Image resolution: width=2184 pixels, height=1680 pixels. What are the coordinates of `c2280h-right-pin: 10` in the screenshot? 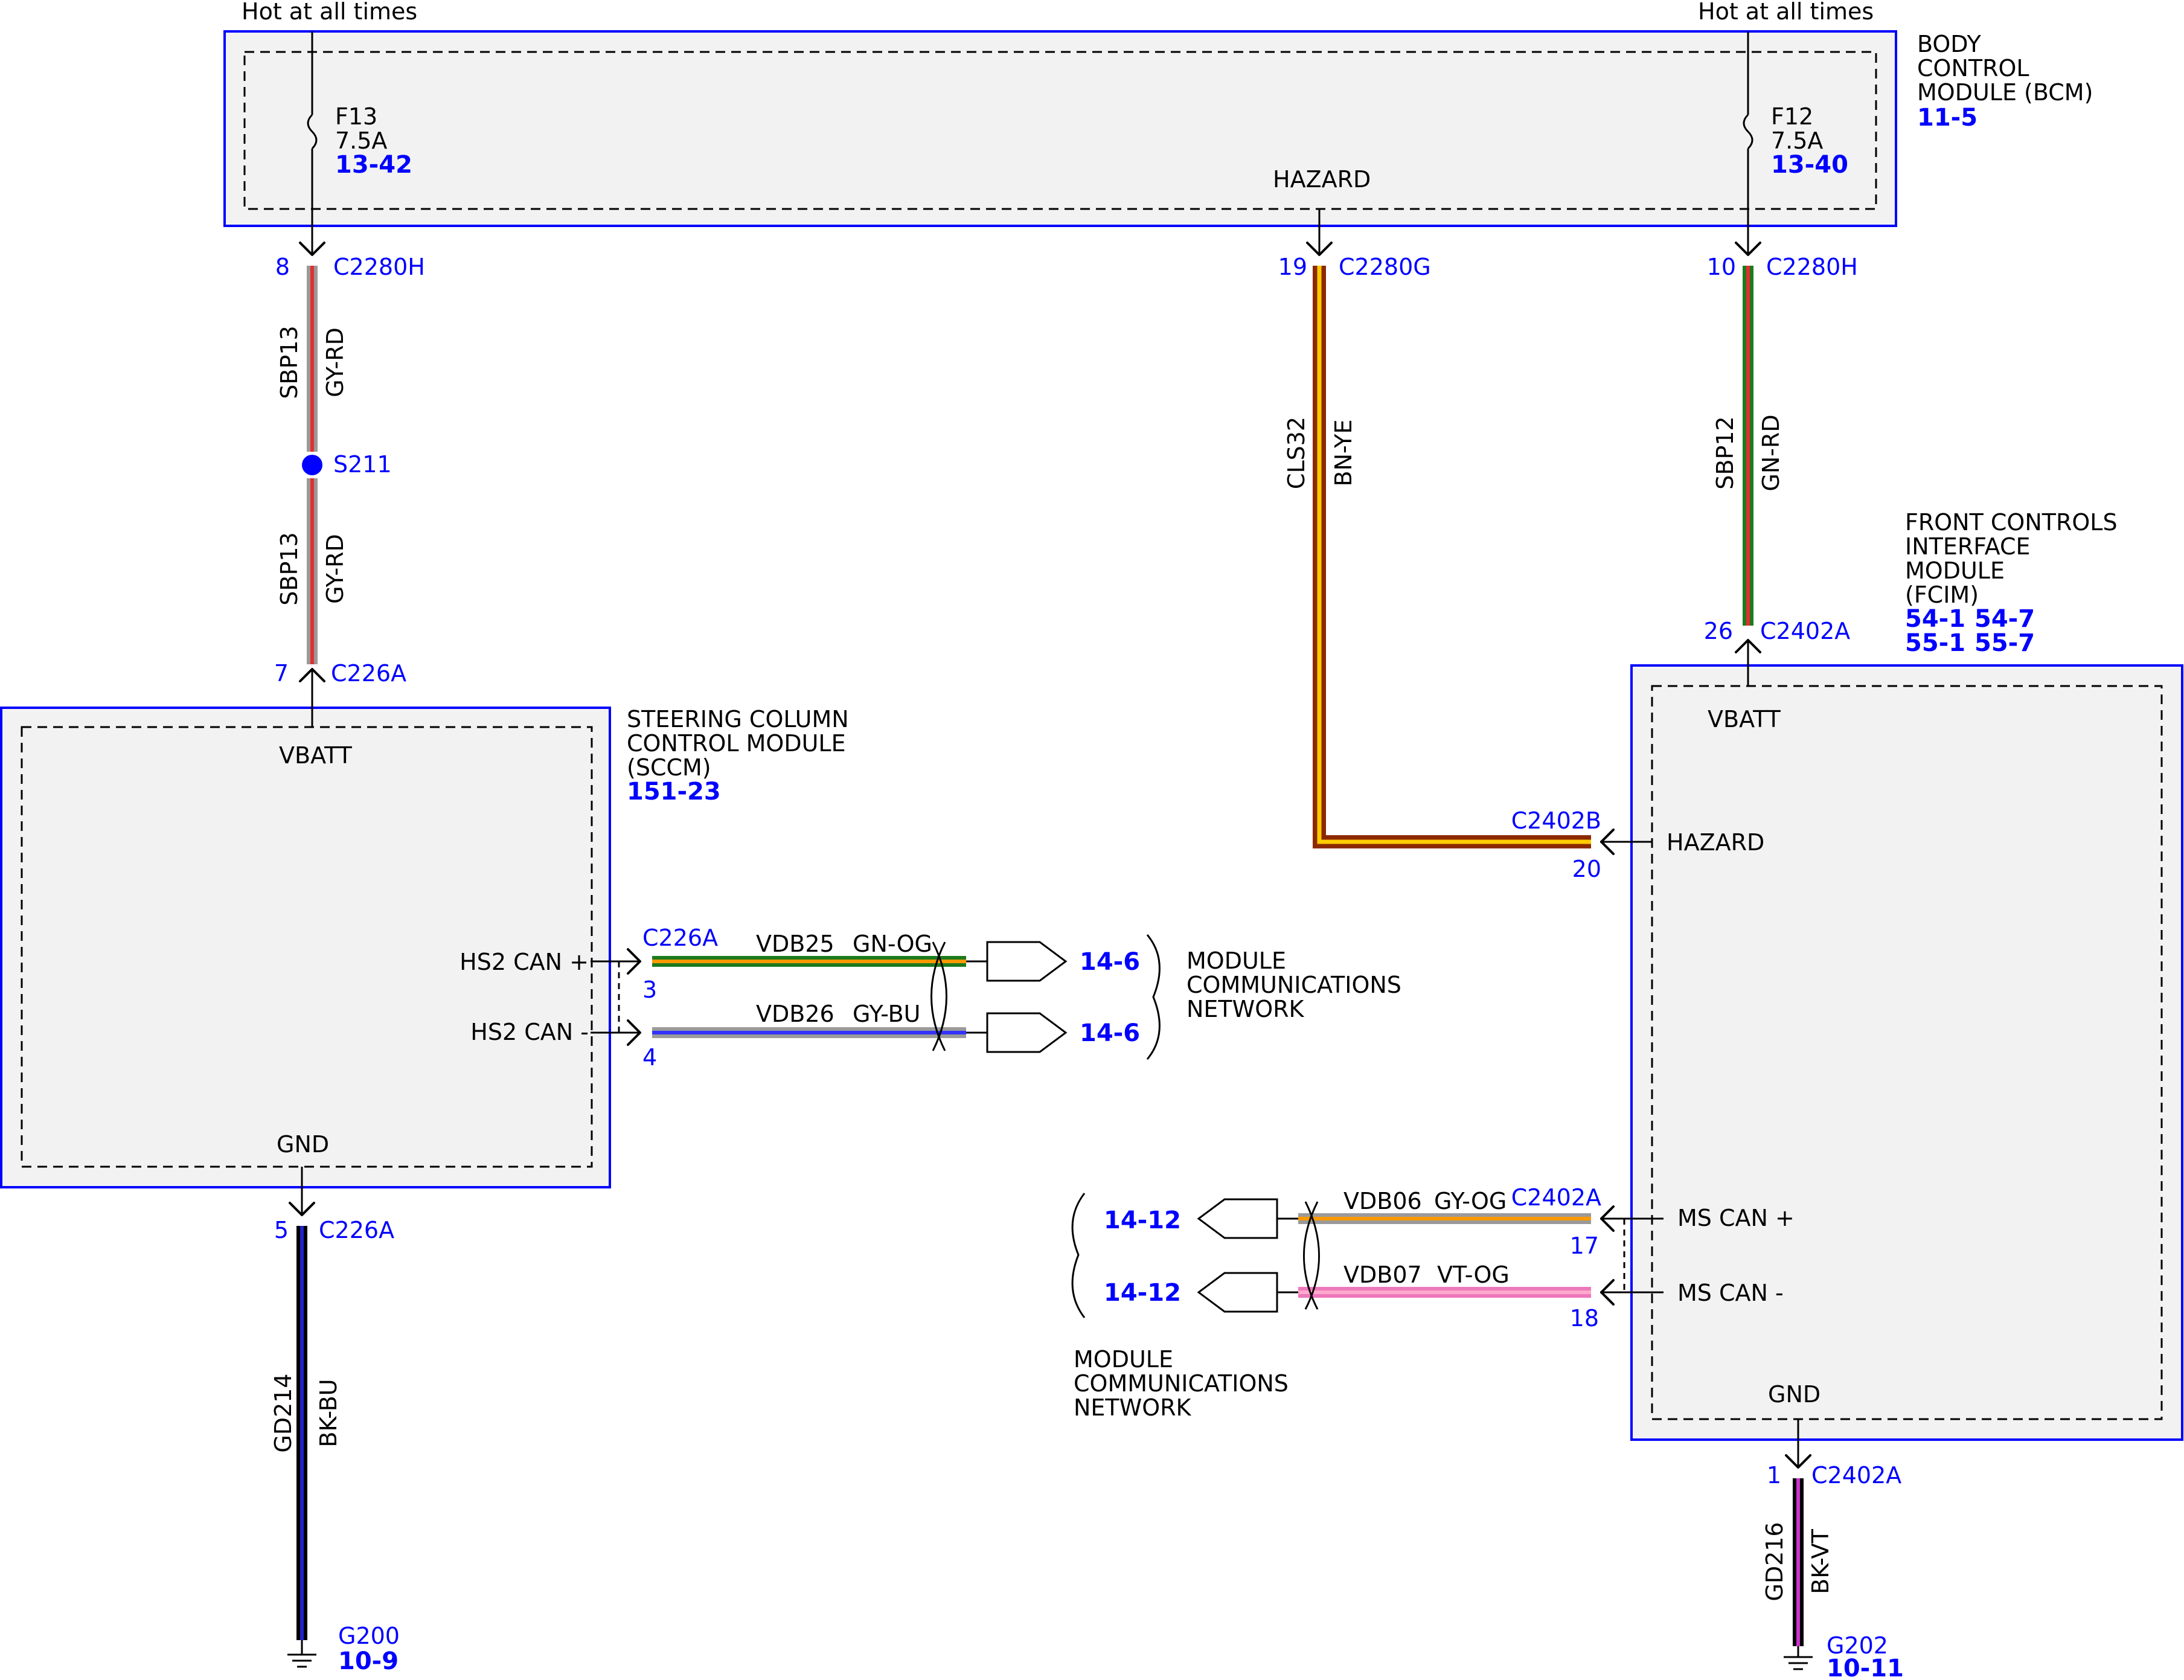 It's located at (1721, 267).